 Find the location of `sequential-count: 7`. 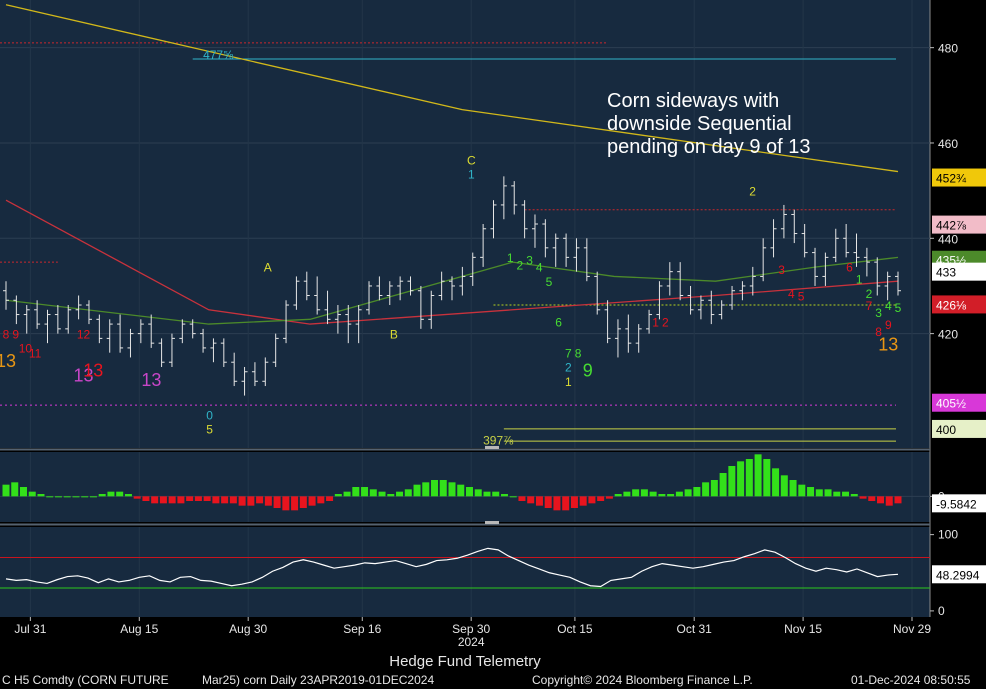

sequential-count: 7 is located at coordinates (869, 306).